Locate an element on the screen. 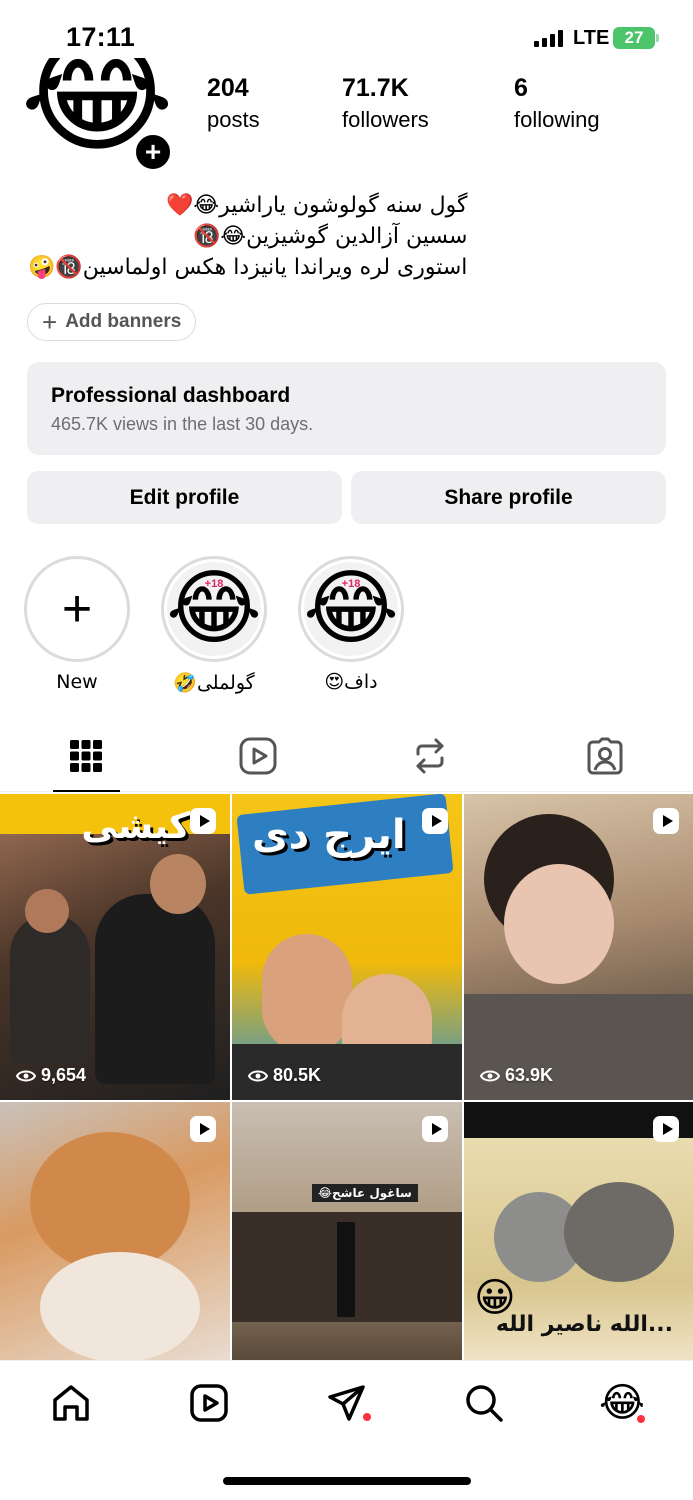  dashboard-title: Professional dashboard is located at coordinates (171, 395).